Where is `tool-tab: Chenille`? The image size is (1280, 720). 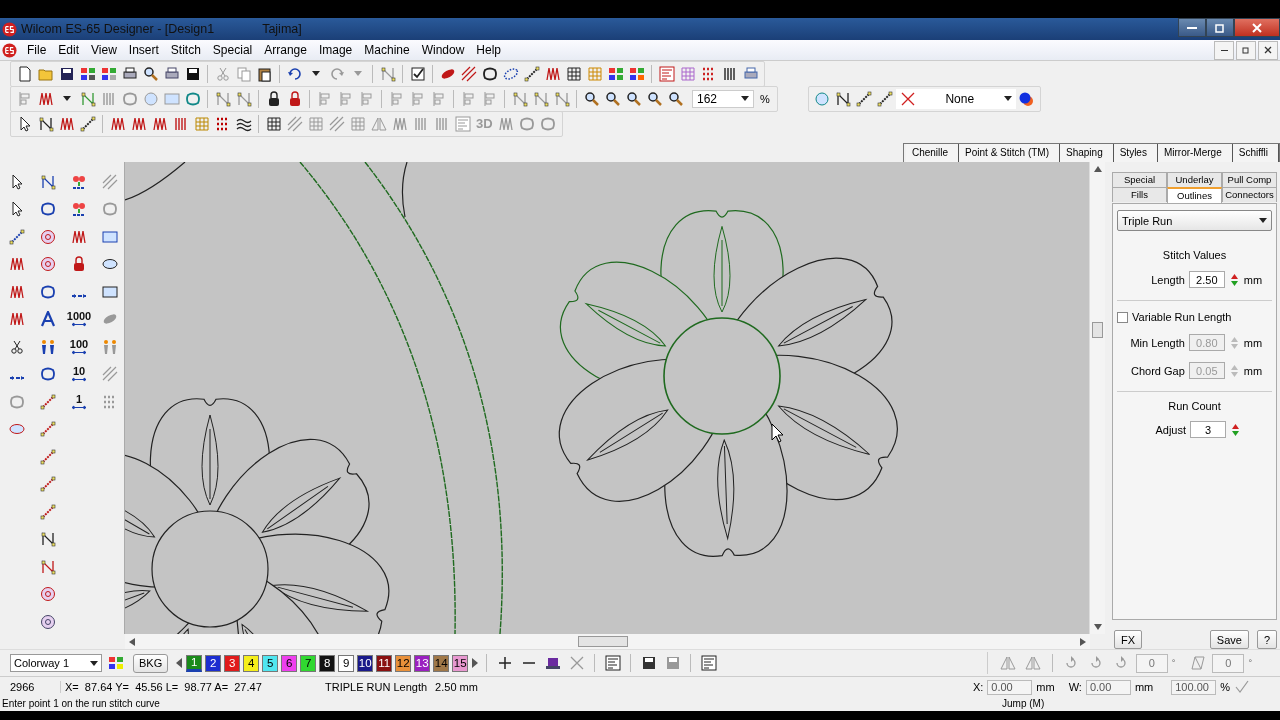 tool-tab: Chenille is located at coordinates (932, 153).